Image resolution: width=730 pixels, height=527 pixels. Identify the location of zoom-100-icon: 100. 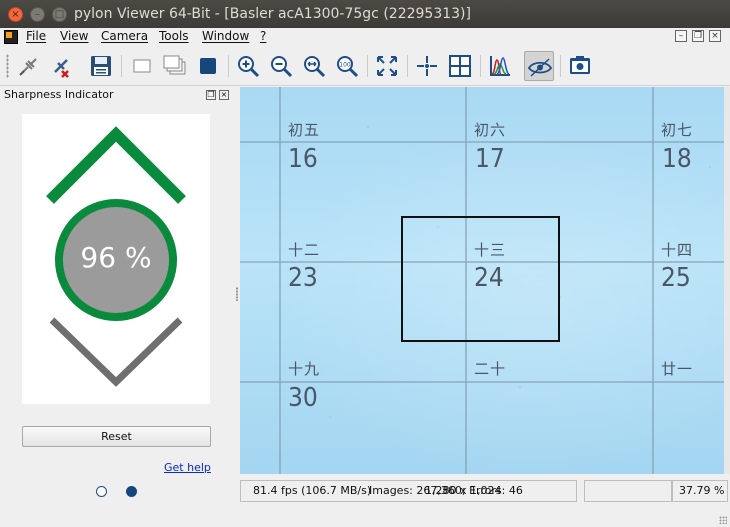
(348, 67).